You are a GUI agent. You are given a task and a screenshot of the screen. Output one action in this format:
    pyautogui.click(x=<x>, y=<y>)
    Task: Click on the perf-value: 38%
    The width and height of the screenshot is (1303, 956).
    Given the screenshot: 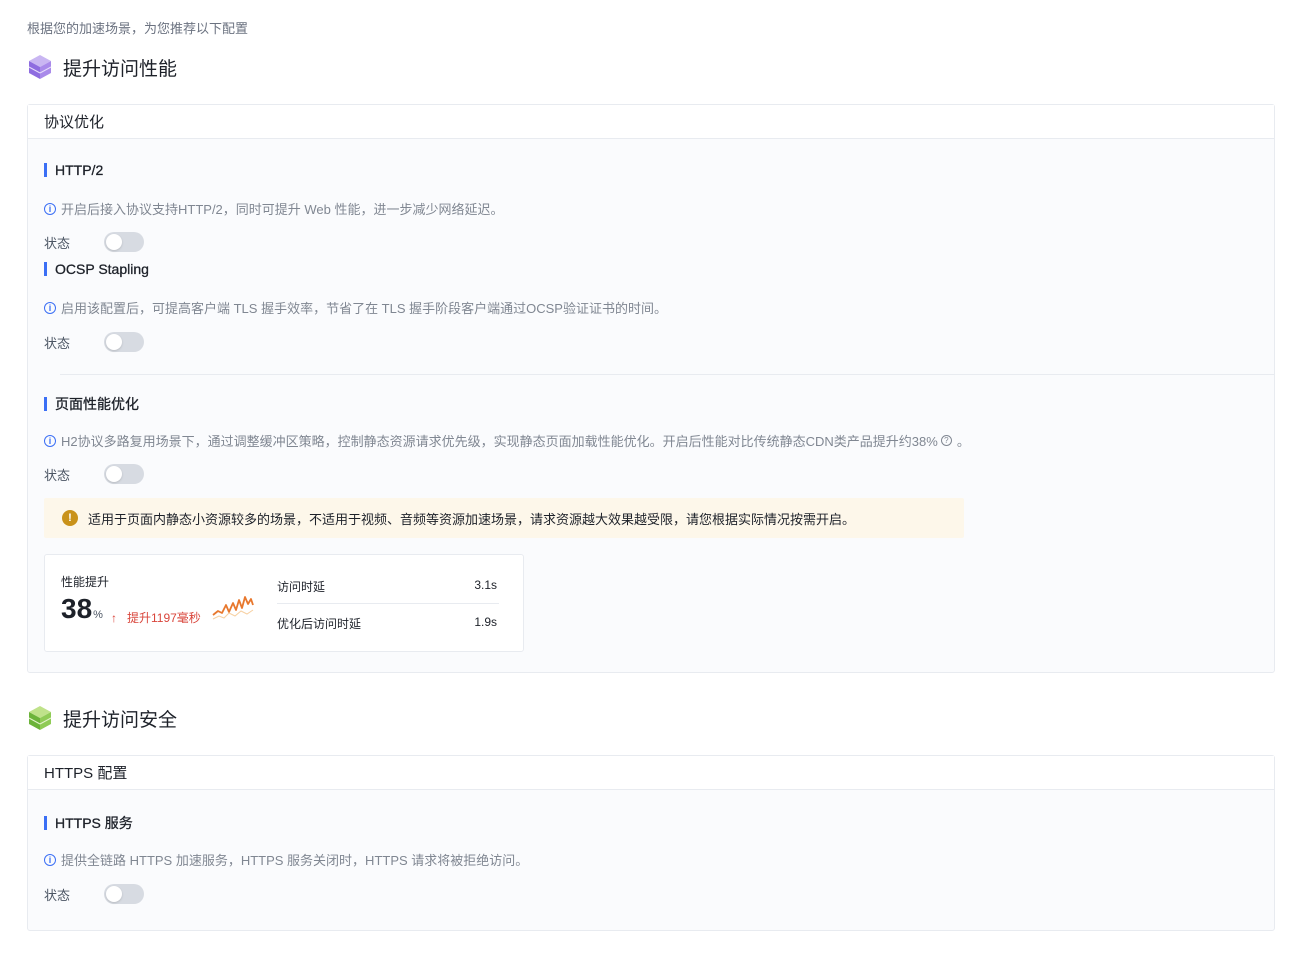 What is the action you would take?
    pyautogui.click(x=82, y=608)
    